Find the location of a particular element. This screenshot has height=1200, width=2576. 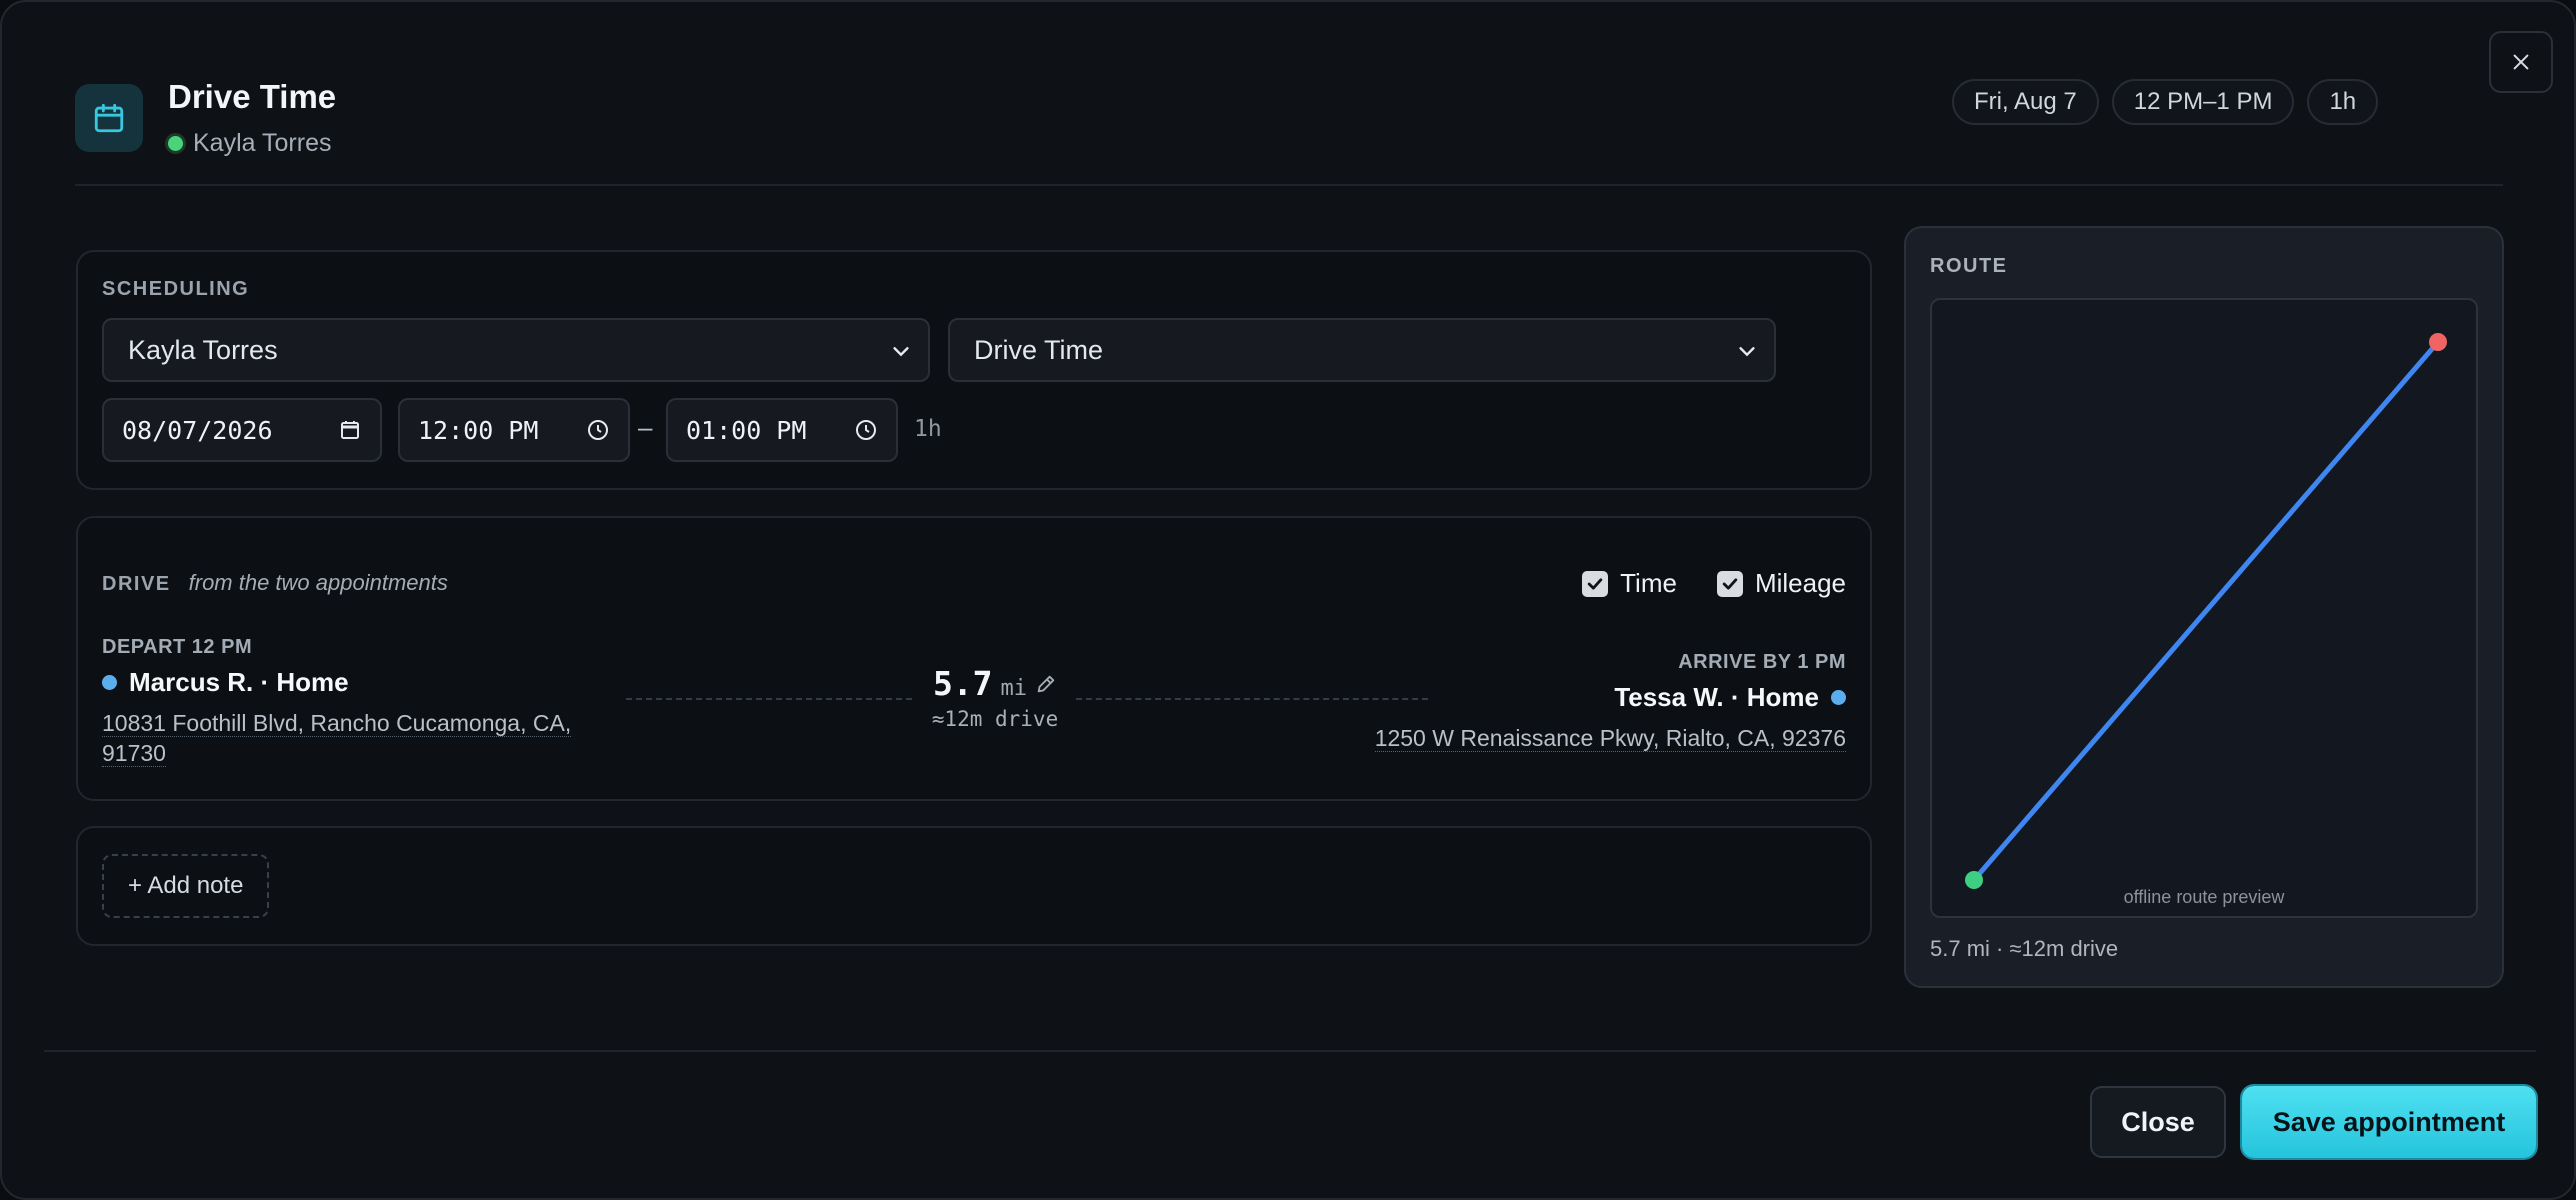

add-note-button: + Add note is located at coordinates (186, 886).